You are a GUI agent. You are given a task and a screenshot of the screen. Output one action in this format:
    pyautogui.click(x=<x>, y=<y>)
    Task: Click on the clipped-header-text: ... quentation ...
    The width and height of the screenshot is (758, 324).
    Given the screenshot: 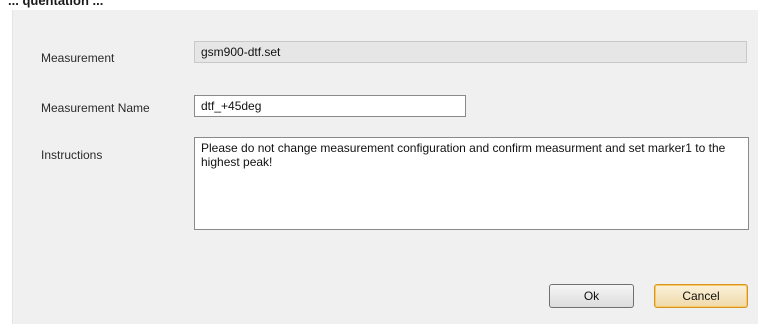 What is the action you would take?
    pyautogui.click(x=379, y=5)
    